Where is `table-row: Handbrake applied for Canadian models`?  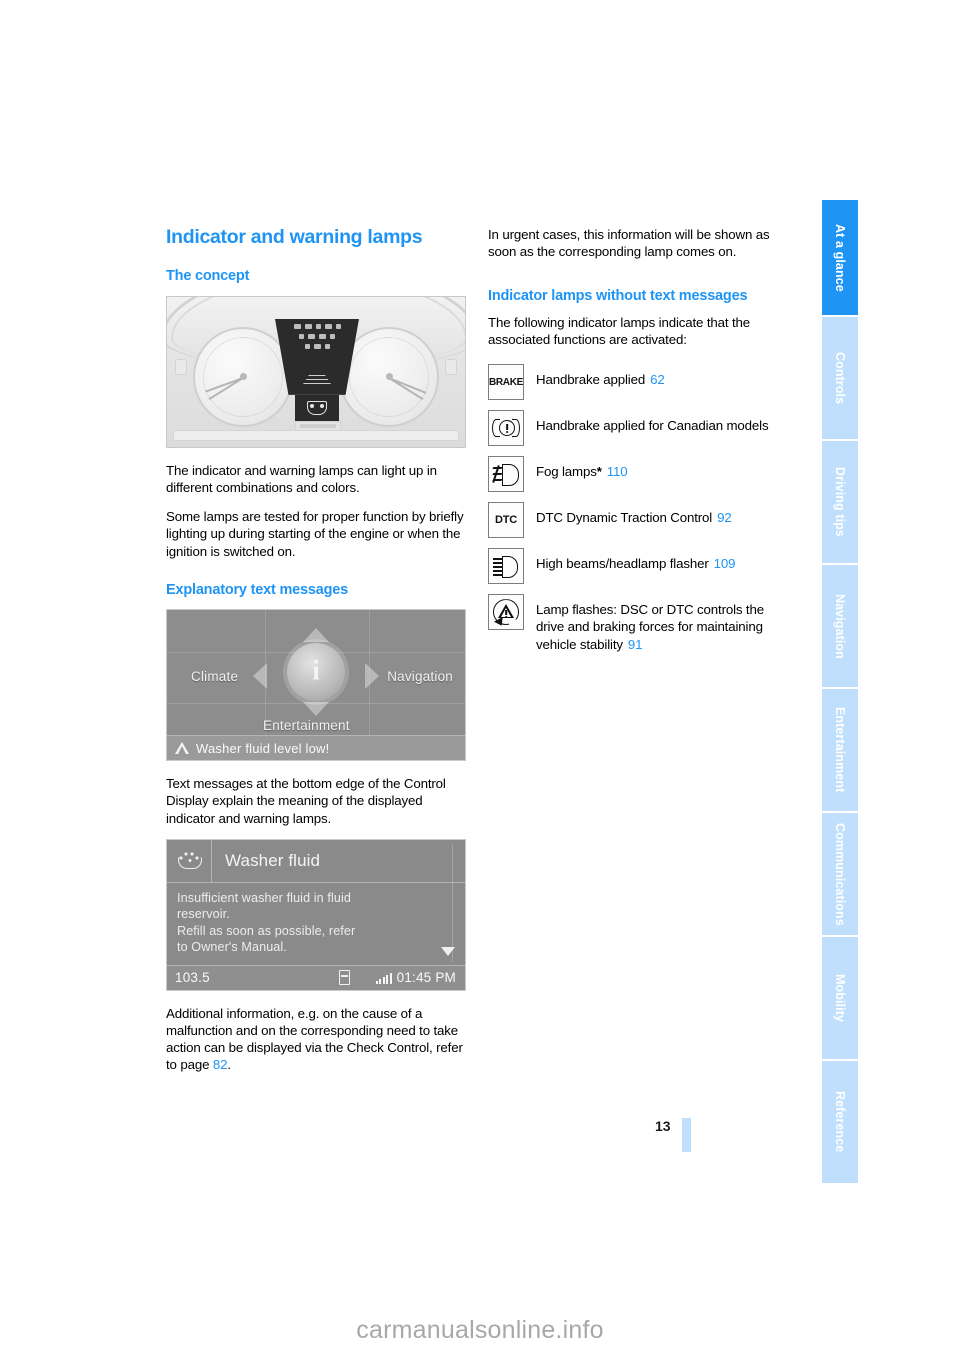
table-row: Handbrake applied for Canadian models is located at coordinates (639, 428).